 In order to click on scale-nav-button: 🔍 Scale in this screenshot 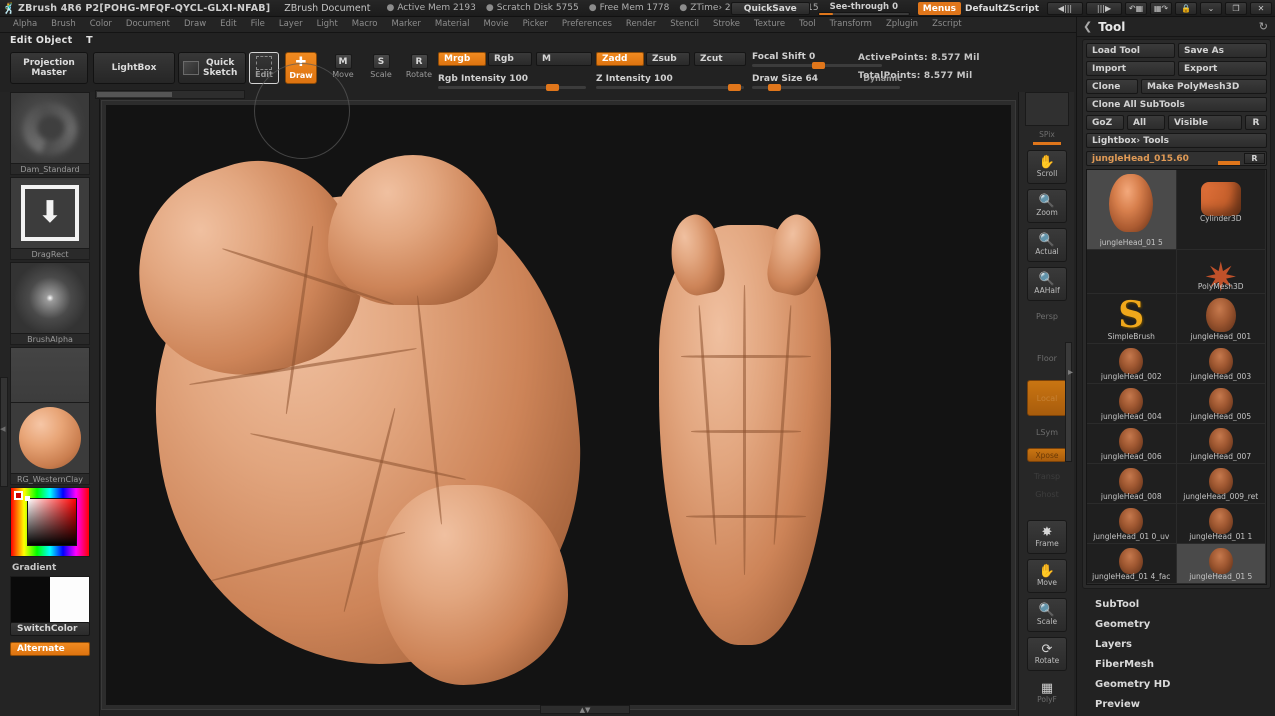, I will do `click(1047, 615)`.